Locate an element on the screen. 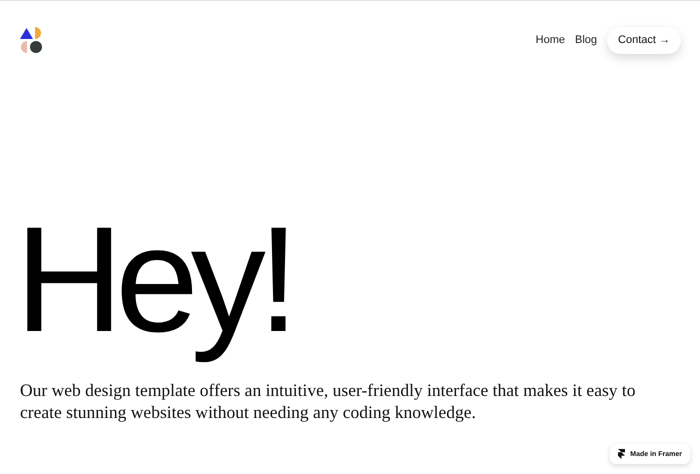  hero-description: Our web design template offers an intuitive, user-friendly interface that makes it easy to create stunning websites without needing any coding knowledge. is located at coordinates (328, 401).